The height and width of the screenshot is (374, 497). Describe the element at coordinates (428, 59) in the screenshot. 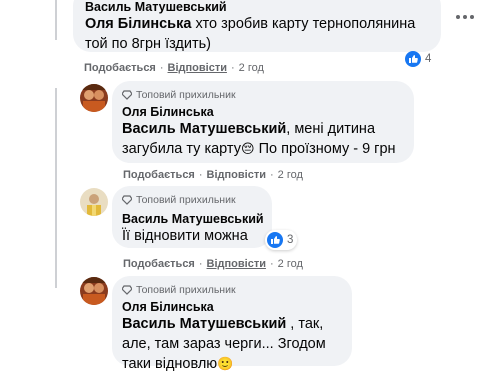

I see `reaction-count: 4` at that location.